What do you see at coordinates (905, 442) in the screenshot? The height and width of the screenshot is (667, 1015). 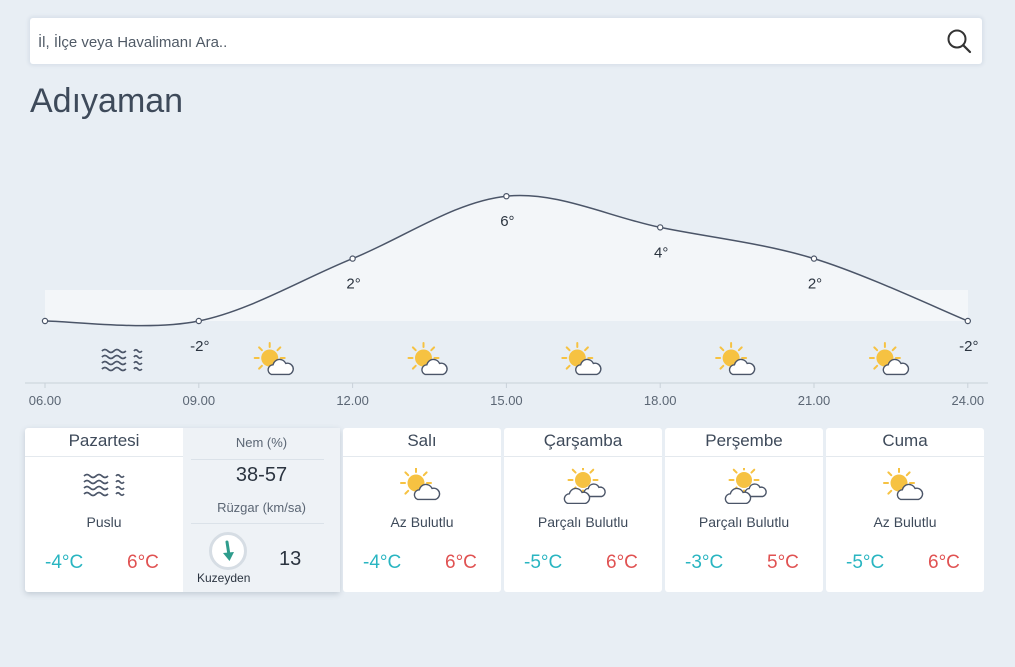 I see `day-name: Cuma` at bounding box center [905, 442].